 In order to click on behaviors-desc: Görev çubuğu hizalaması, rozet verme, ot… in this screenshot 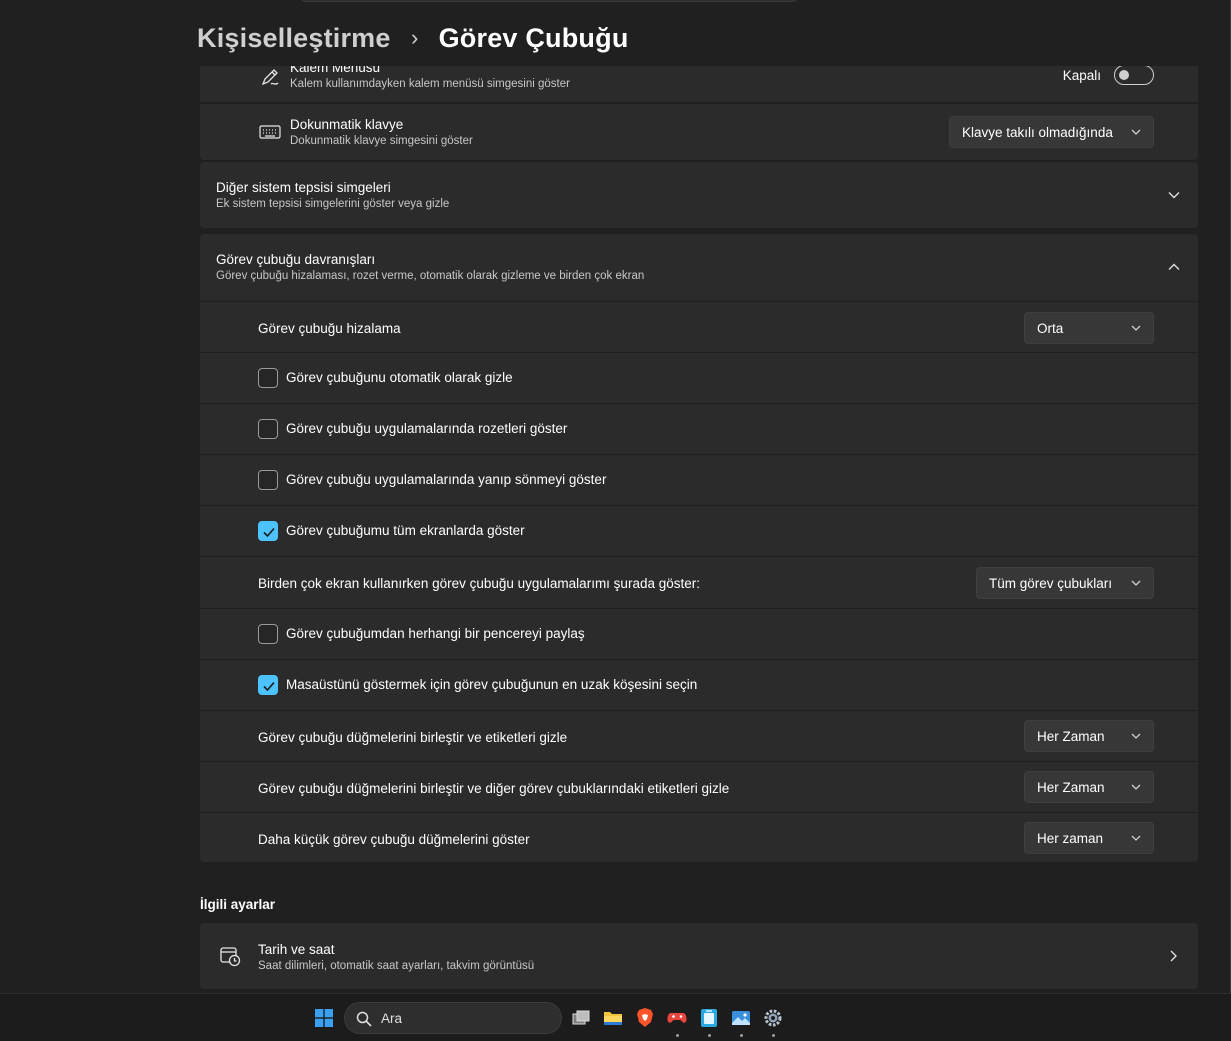, I will do `click(430, 276)`.